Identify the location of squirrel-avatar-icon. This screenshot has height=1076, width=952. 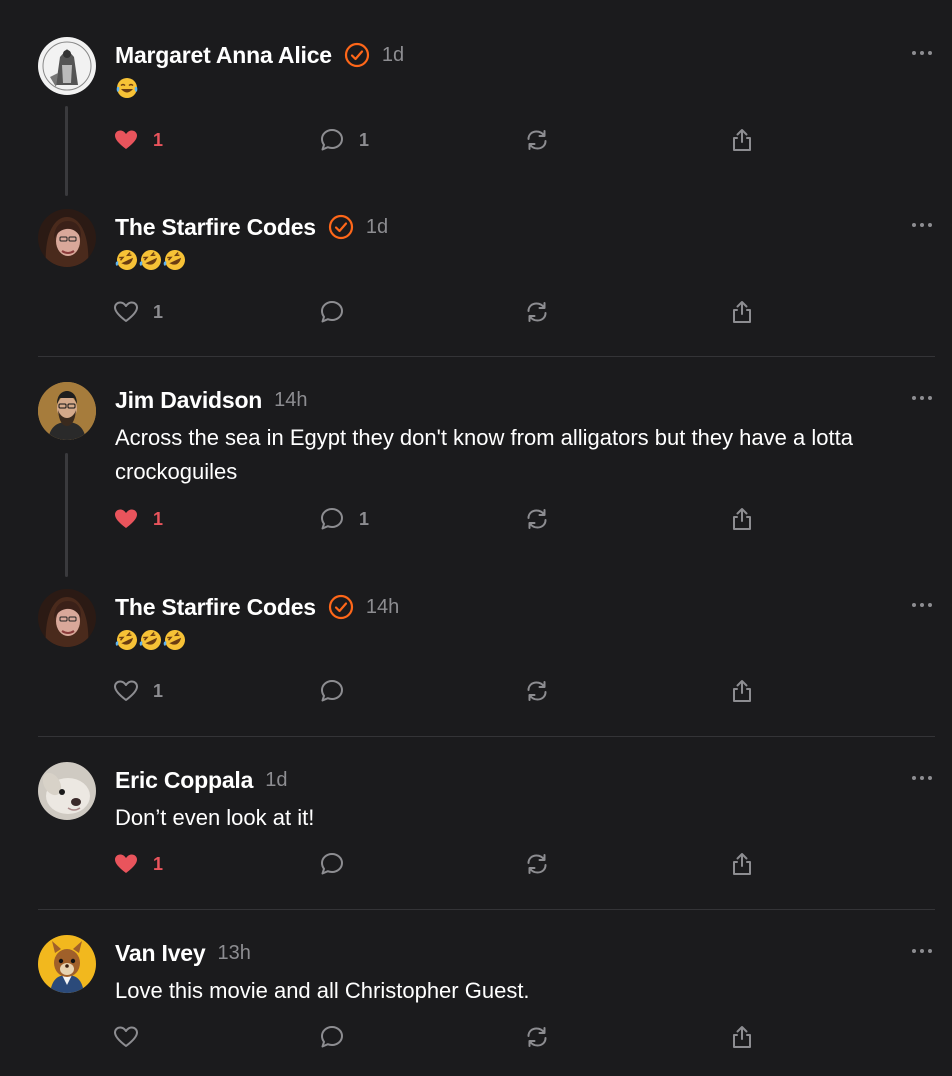
(67, 964).